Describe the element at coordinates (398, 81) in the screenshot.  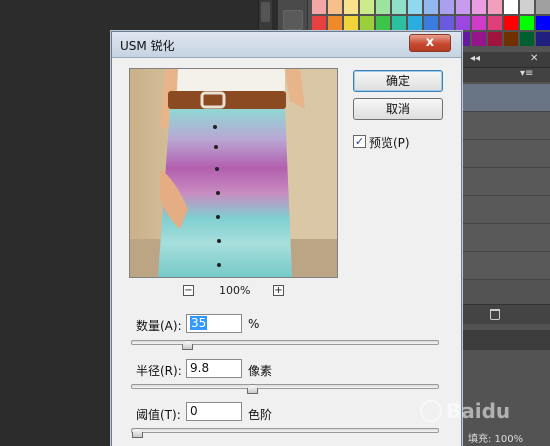
I see `ok-button: 确定` at that location.